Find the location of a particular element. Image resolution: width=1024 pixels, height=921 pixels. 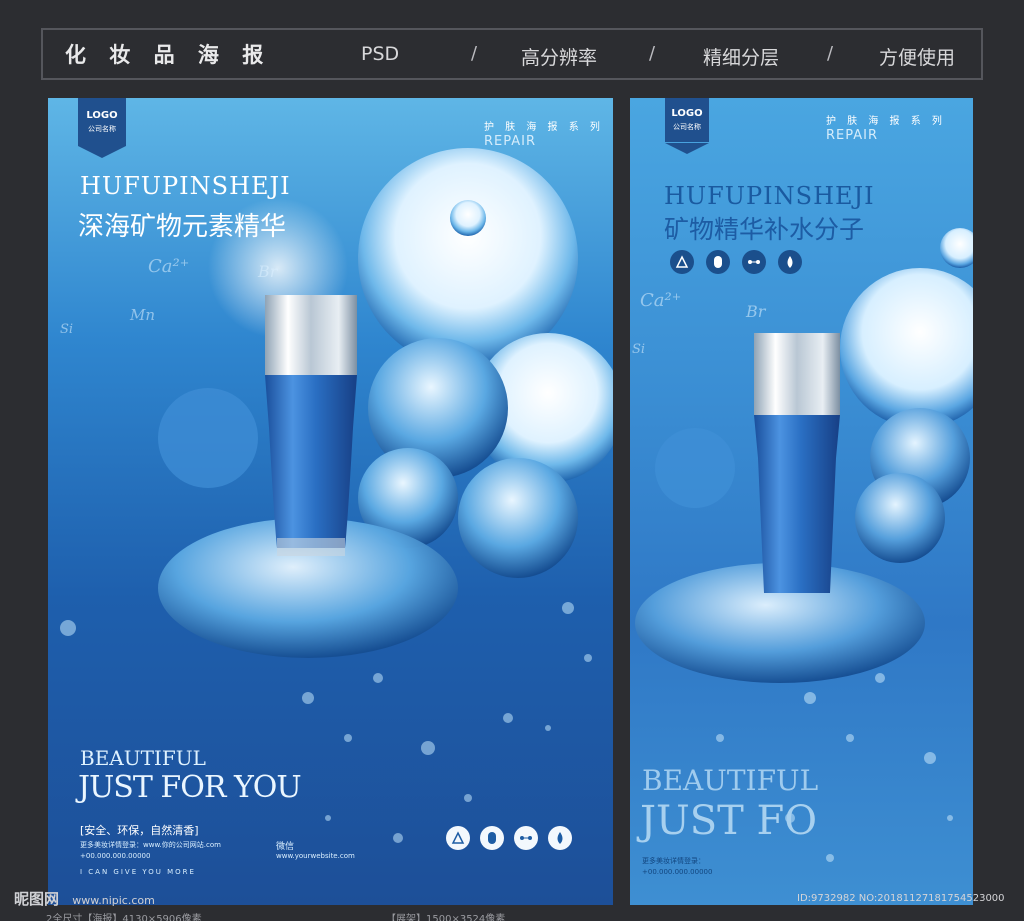

wechat-id: www.yourwebsite.com is located at coordinates (315, 856).